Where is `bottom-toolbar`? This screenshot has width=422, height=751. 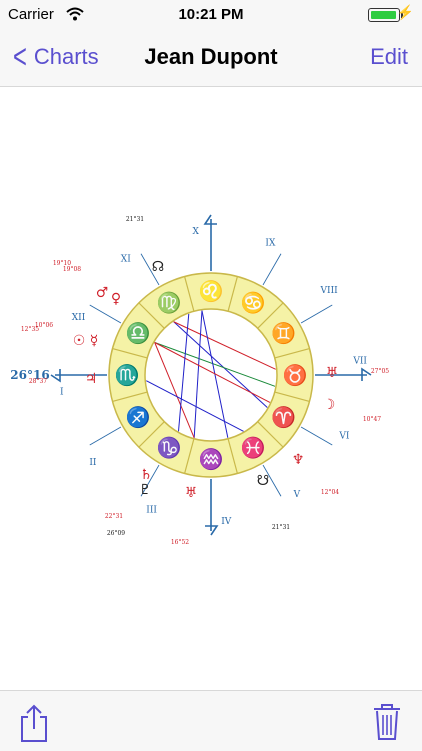
bottom-toolbar is located at coordinates (211, 720).